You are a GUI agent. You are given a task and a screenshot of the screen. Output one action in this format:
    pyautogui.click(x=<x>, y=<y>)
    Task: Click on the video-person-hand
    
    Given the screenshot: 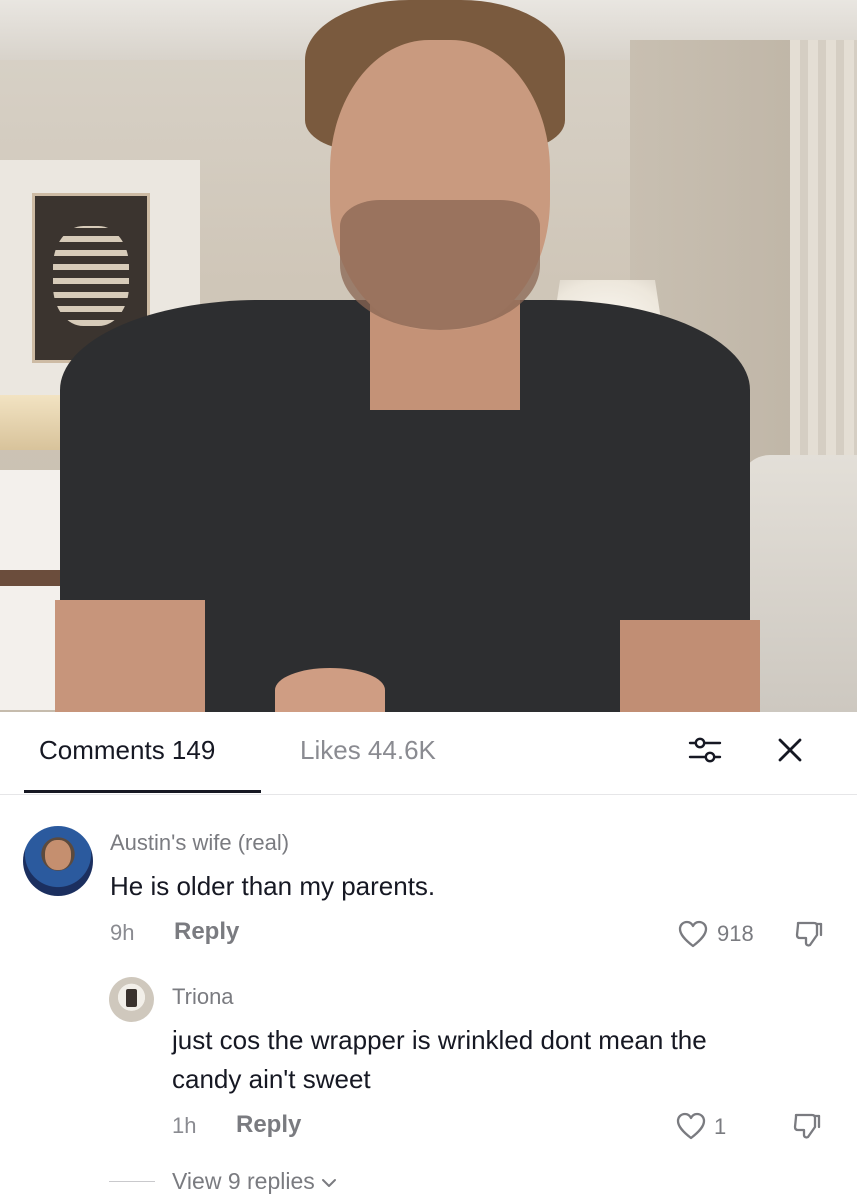 What is the action you would take?
    pyautogui.click(x=330, y=690)
    